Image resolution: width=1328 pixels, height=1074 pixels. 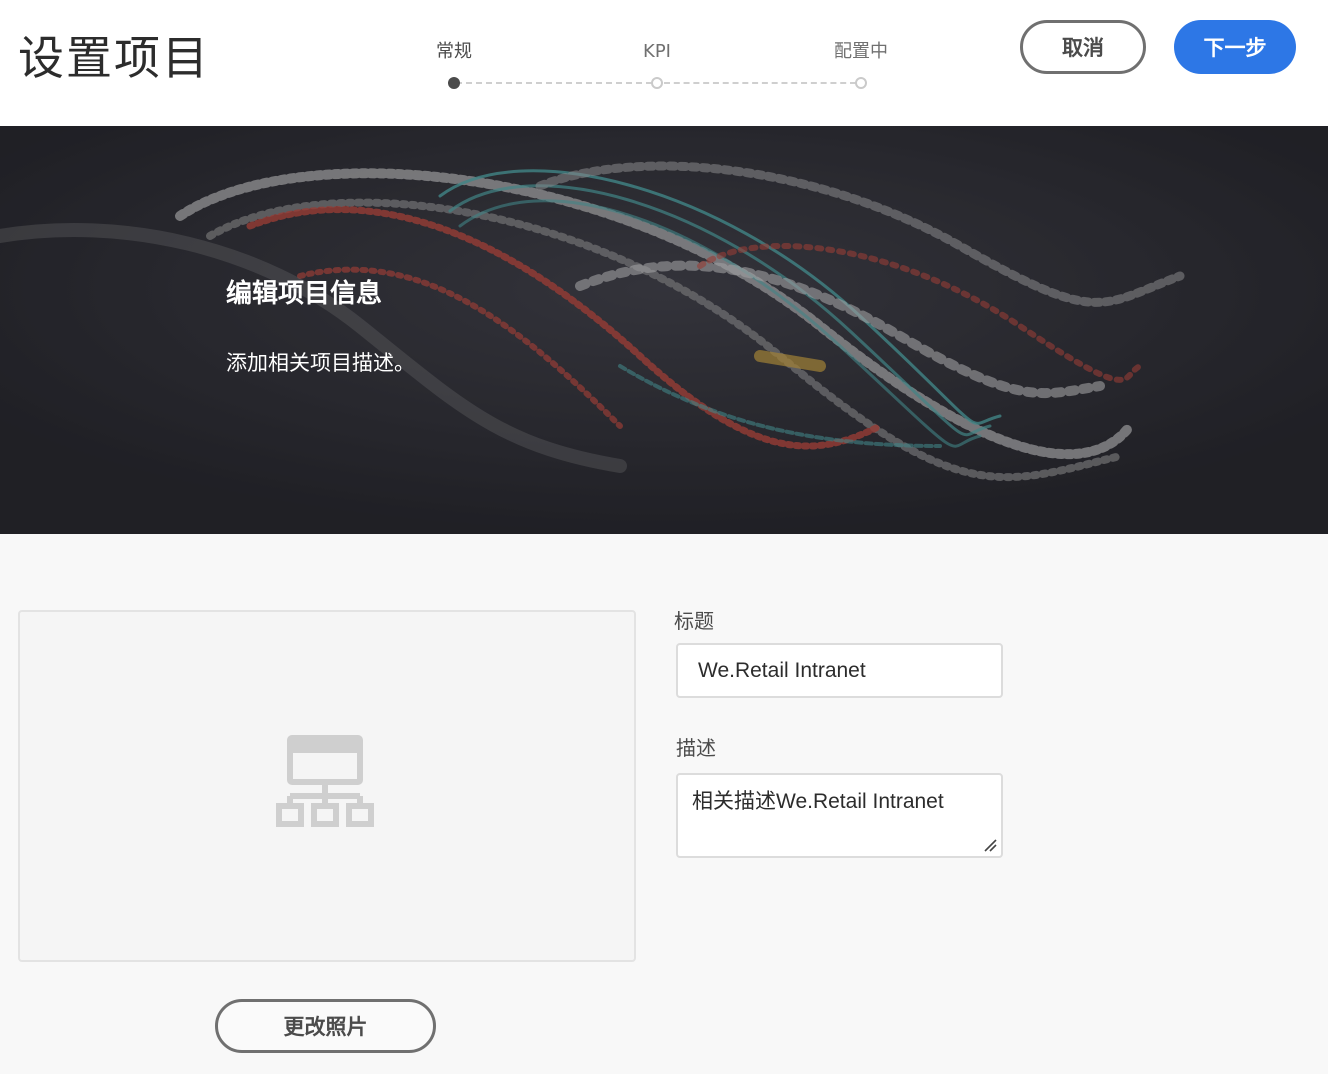 What do you see at coordinates (657, 83) in the screenshot?
I see `step-dot-kpi` at bounding box center [657, 83].